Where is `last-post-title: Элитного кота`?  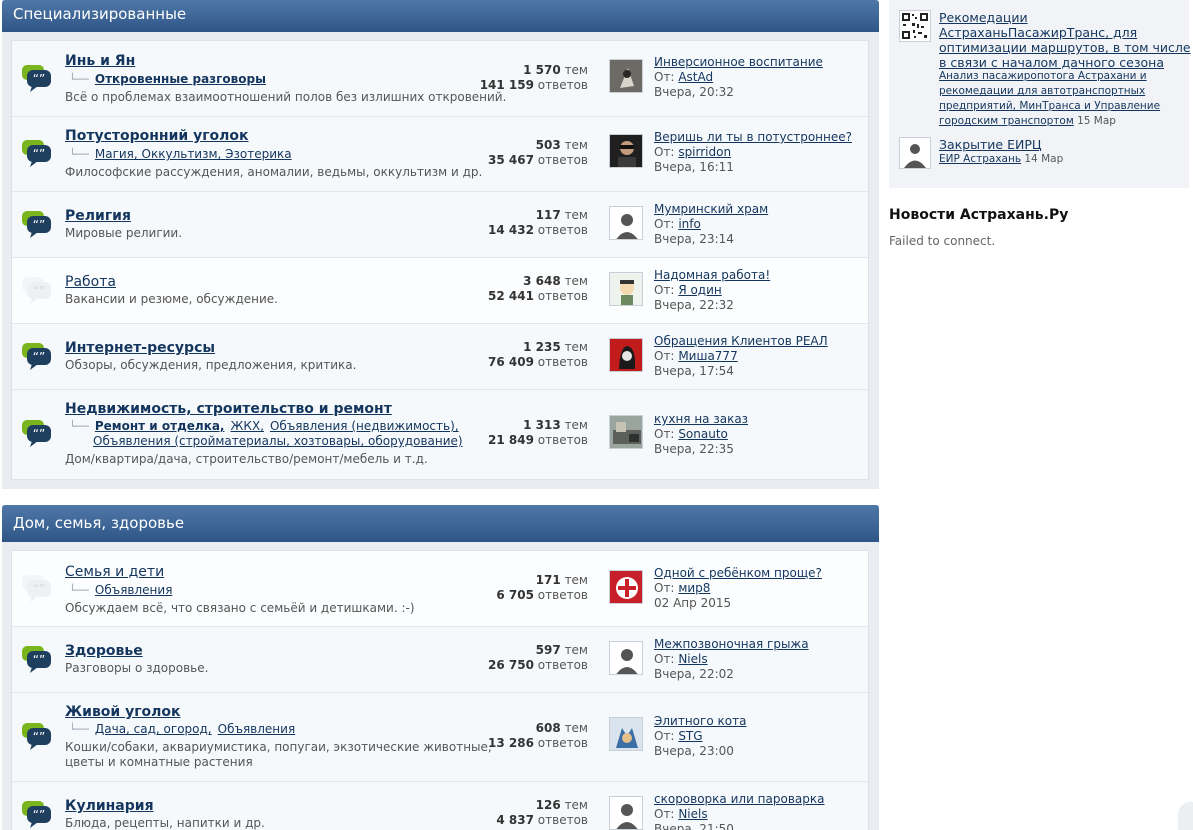
last-post-title: Элитного кота is located at coordinates (700, 721).